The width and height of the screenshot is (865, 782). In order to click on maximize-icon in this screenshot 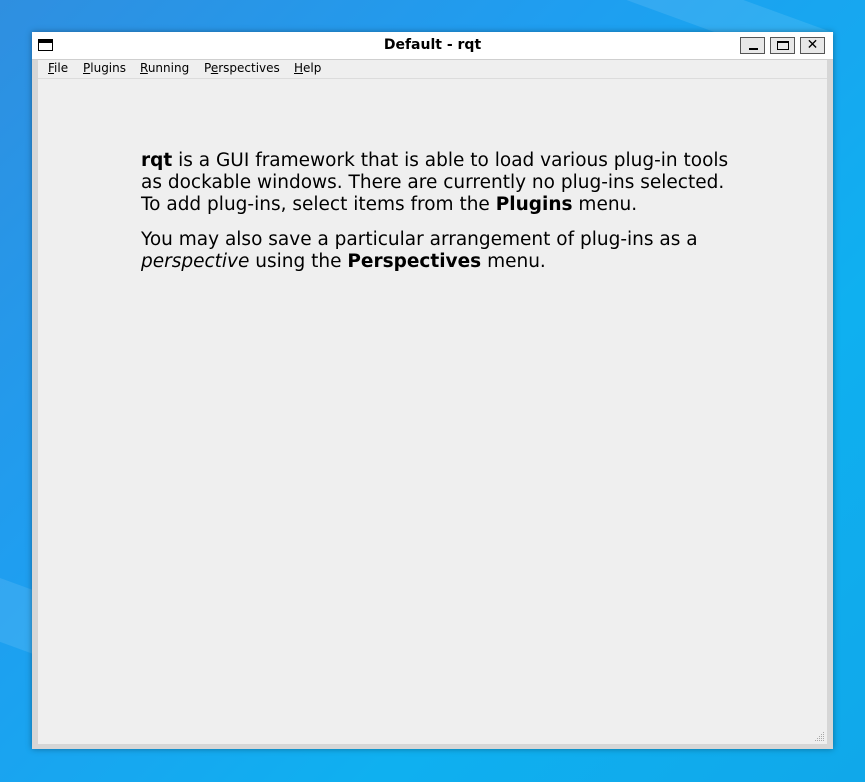, I will do `click(783, 45)`.